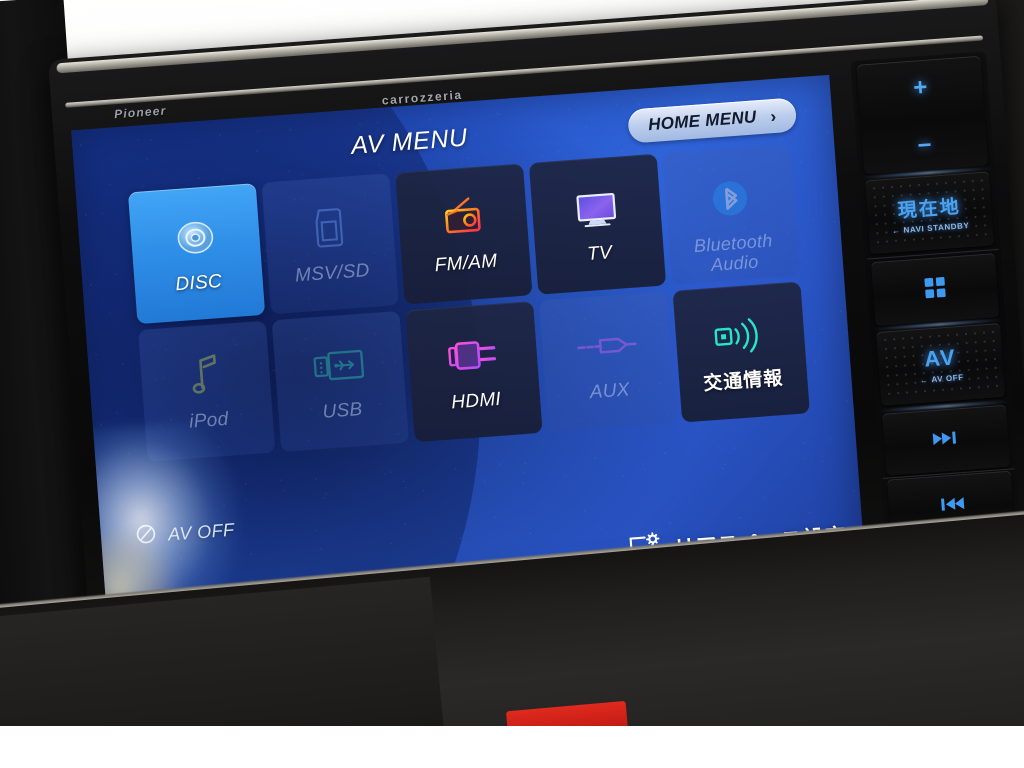  I want to click on tile-label-ipod: iPod, so click(209, 420).